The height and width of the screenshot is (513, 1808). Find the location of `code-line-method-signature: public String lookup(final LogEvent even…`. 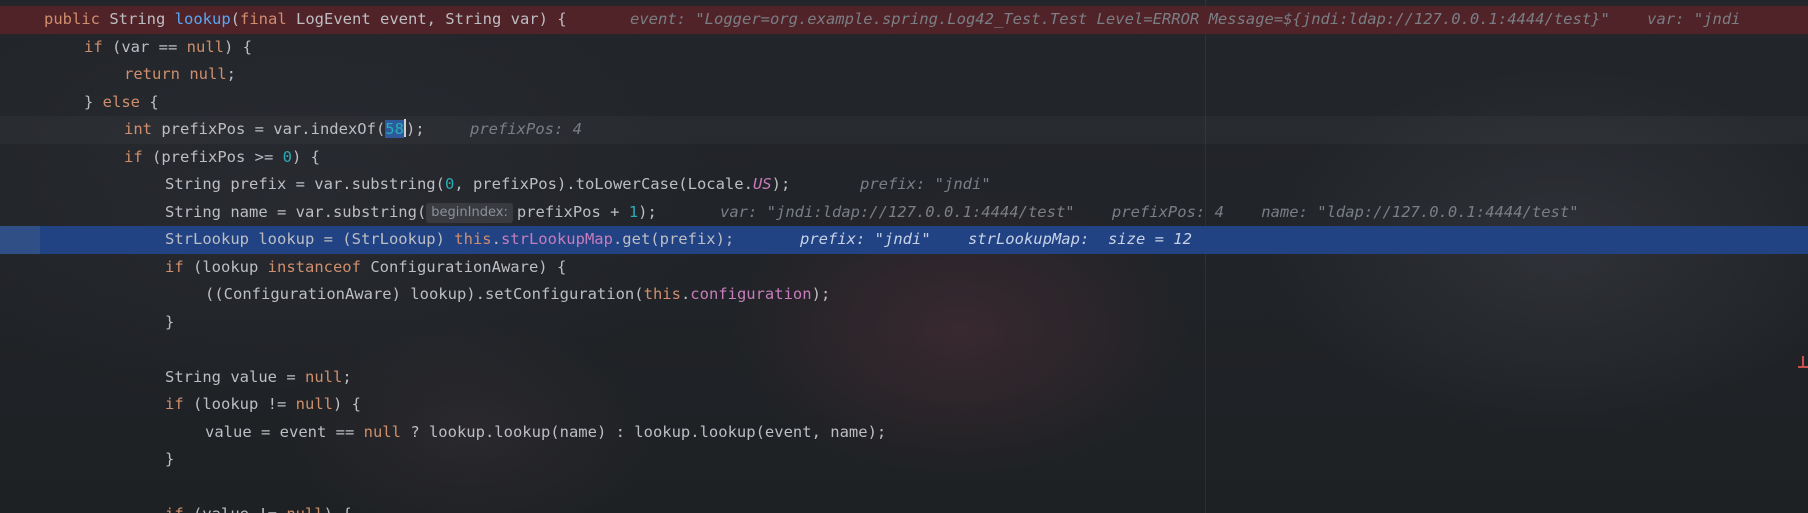

code-line-method-signature: public String lookup(final LogEvent even… is located at coordinates (904, 20).